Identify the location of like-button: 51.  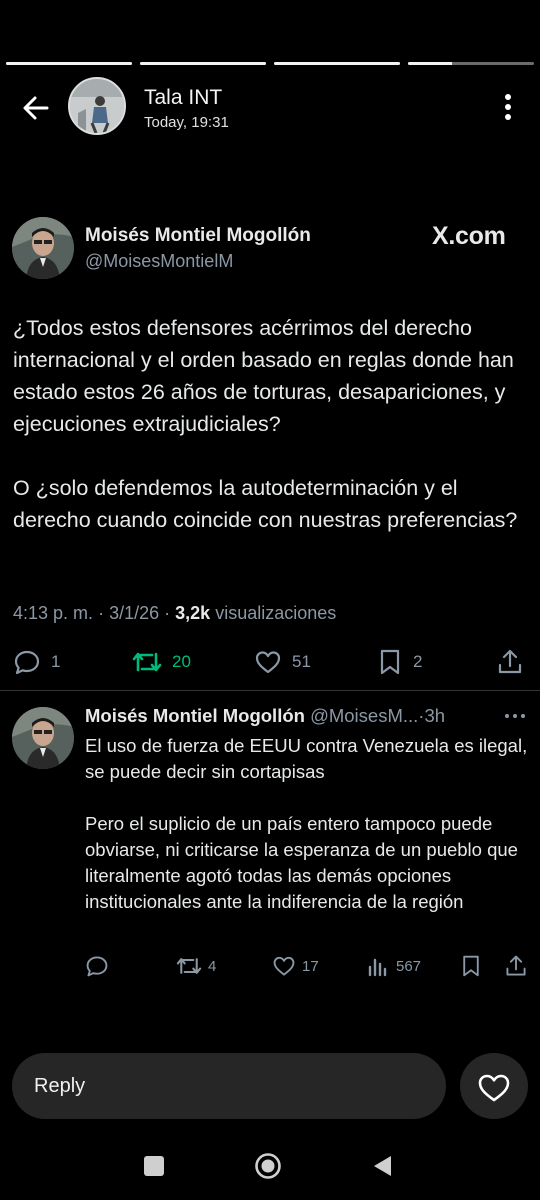
(282, 662).